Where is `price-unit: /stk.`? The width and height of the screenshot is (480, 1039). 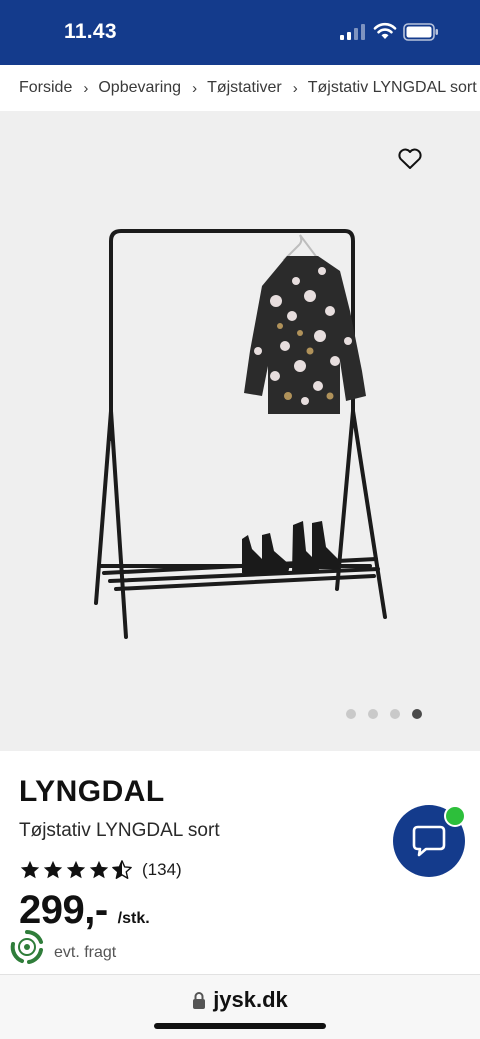 price-unit: /stk. is located at coordinates (133, 918).